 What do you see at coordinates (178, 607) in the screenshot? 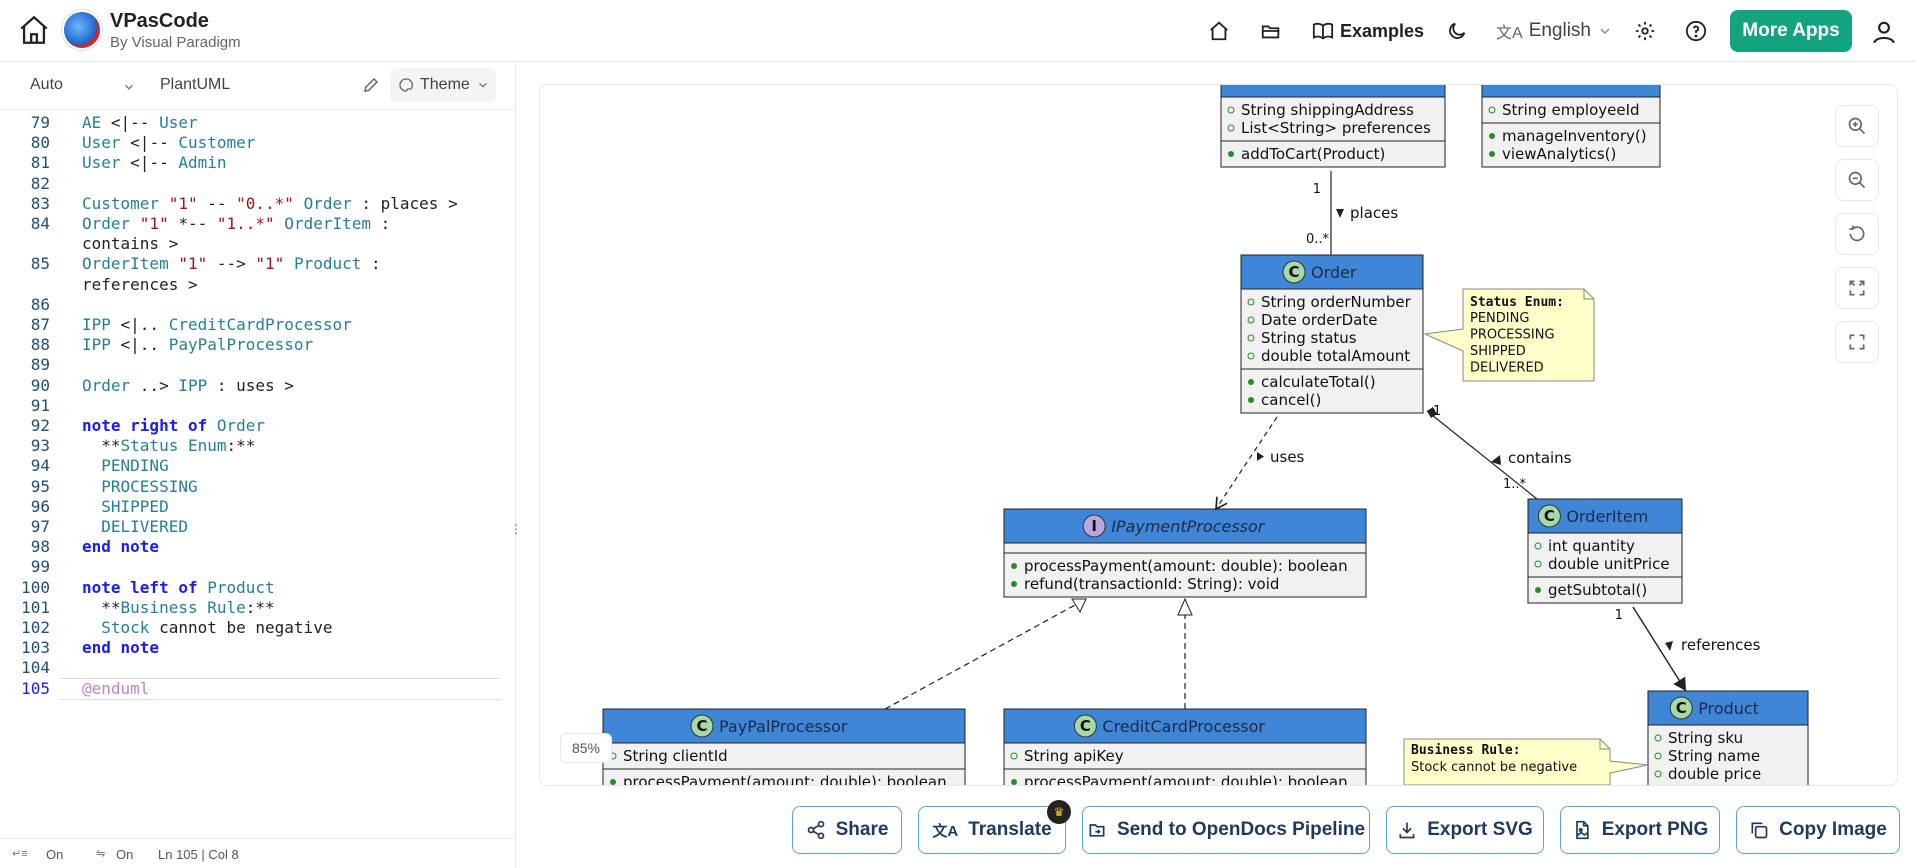
I see `line-text: **Business Rule:**` at bounding box center [178, 607].